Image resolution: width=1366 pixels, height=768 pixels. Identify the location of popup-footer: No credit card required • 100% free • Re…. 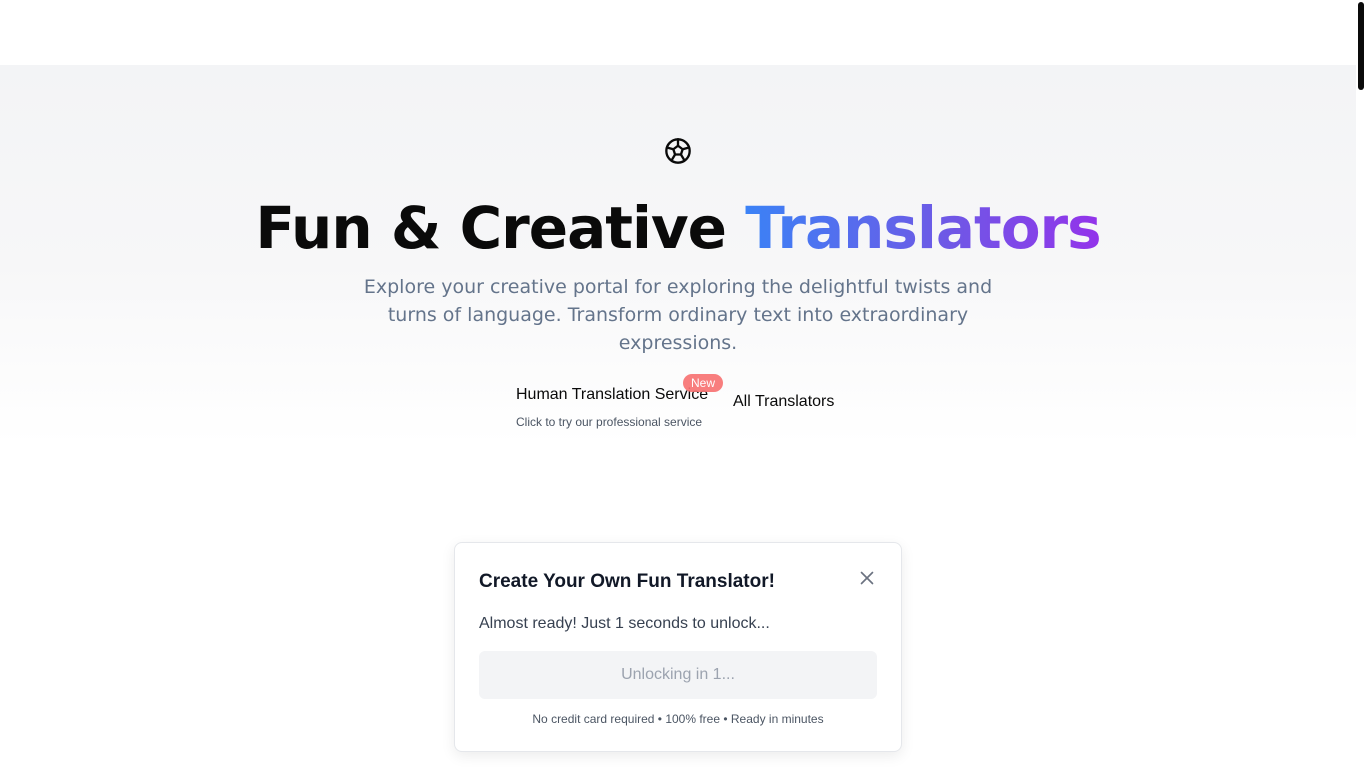
(678, 719).